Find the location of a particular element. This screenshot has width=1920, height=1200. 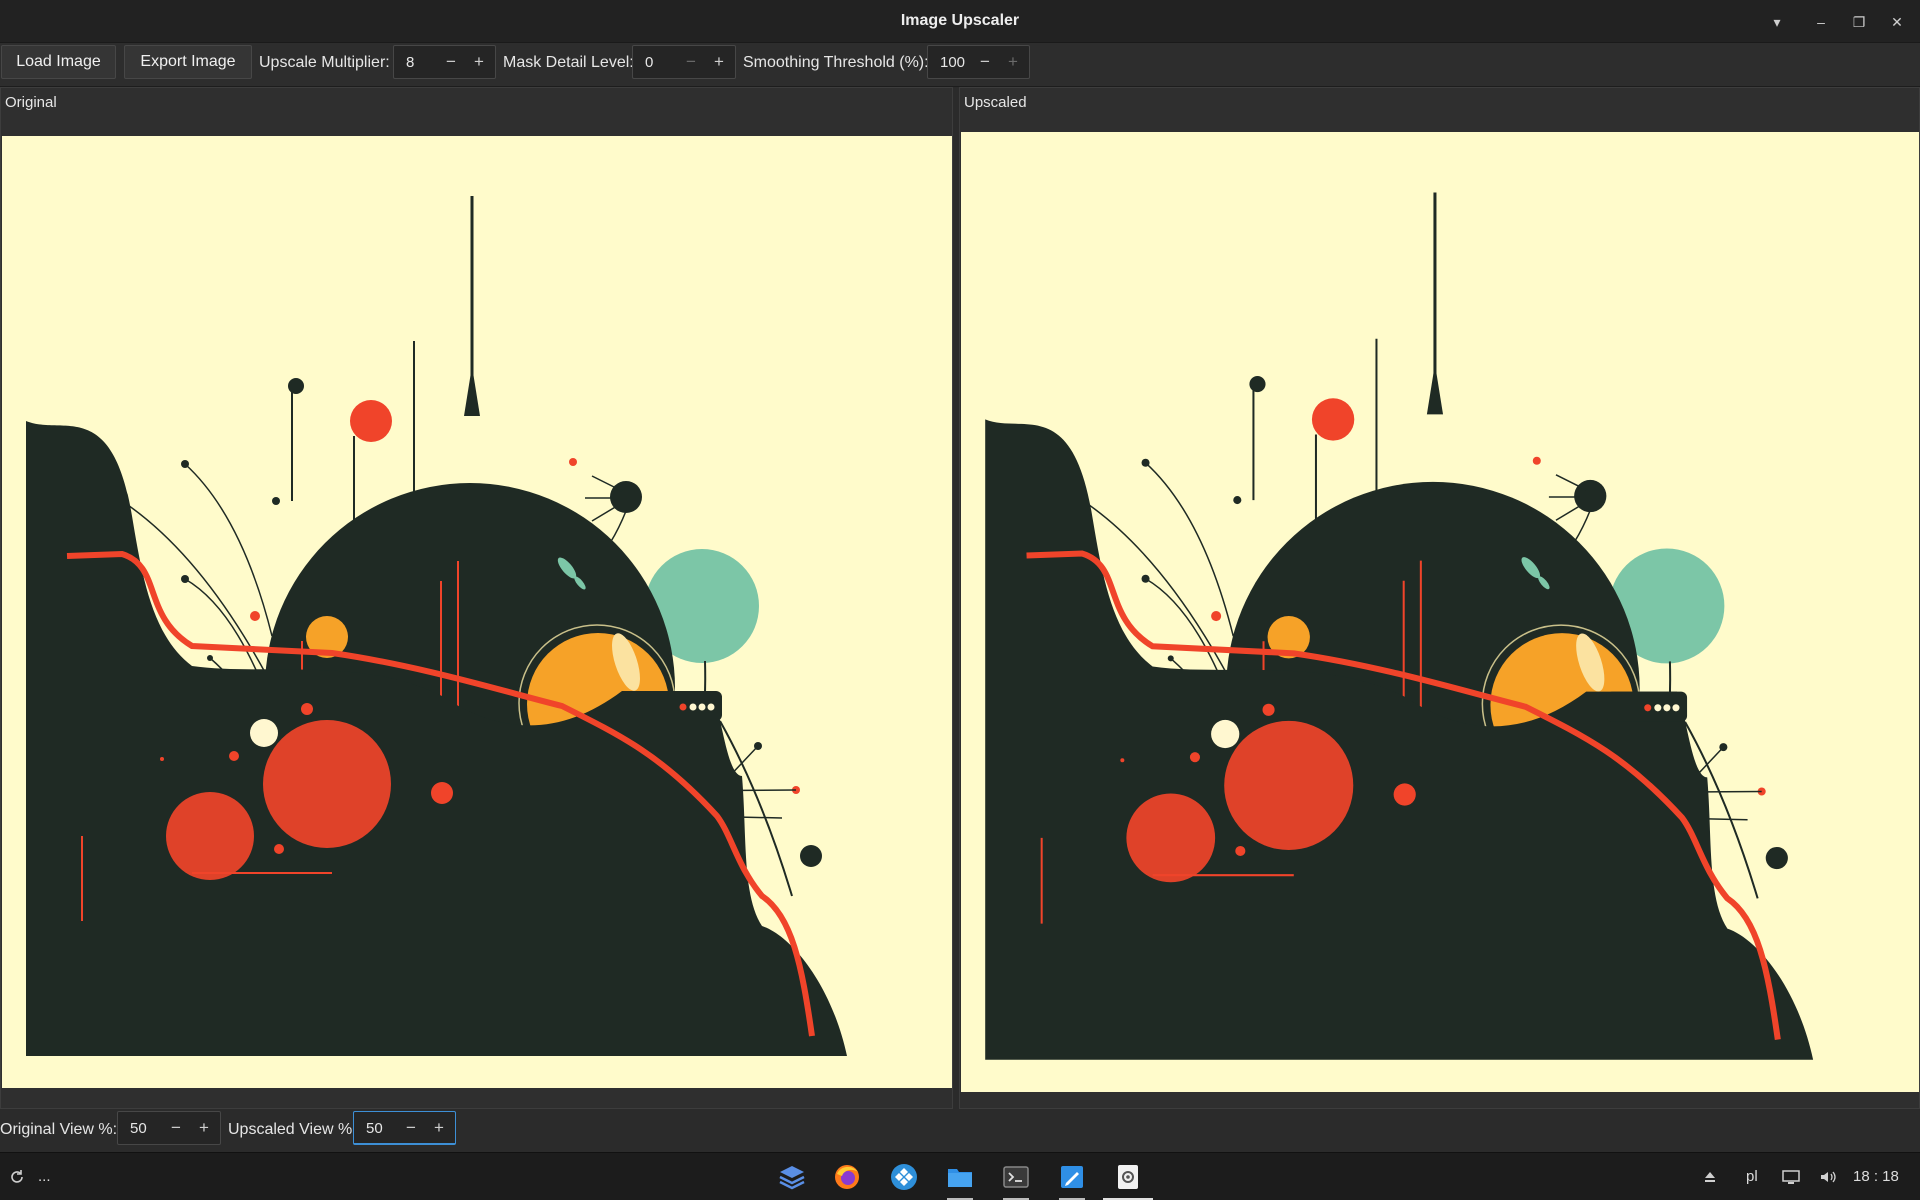

upscale-multiplier-value: 8 is located at coordinates (410, 62).